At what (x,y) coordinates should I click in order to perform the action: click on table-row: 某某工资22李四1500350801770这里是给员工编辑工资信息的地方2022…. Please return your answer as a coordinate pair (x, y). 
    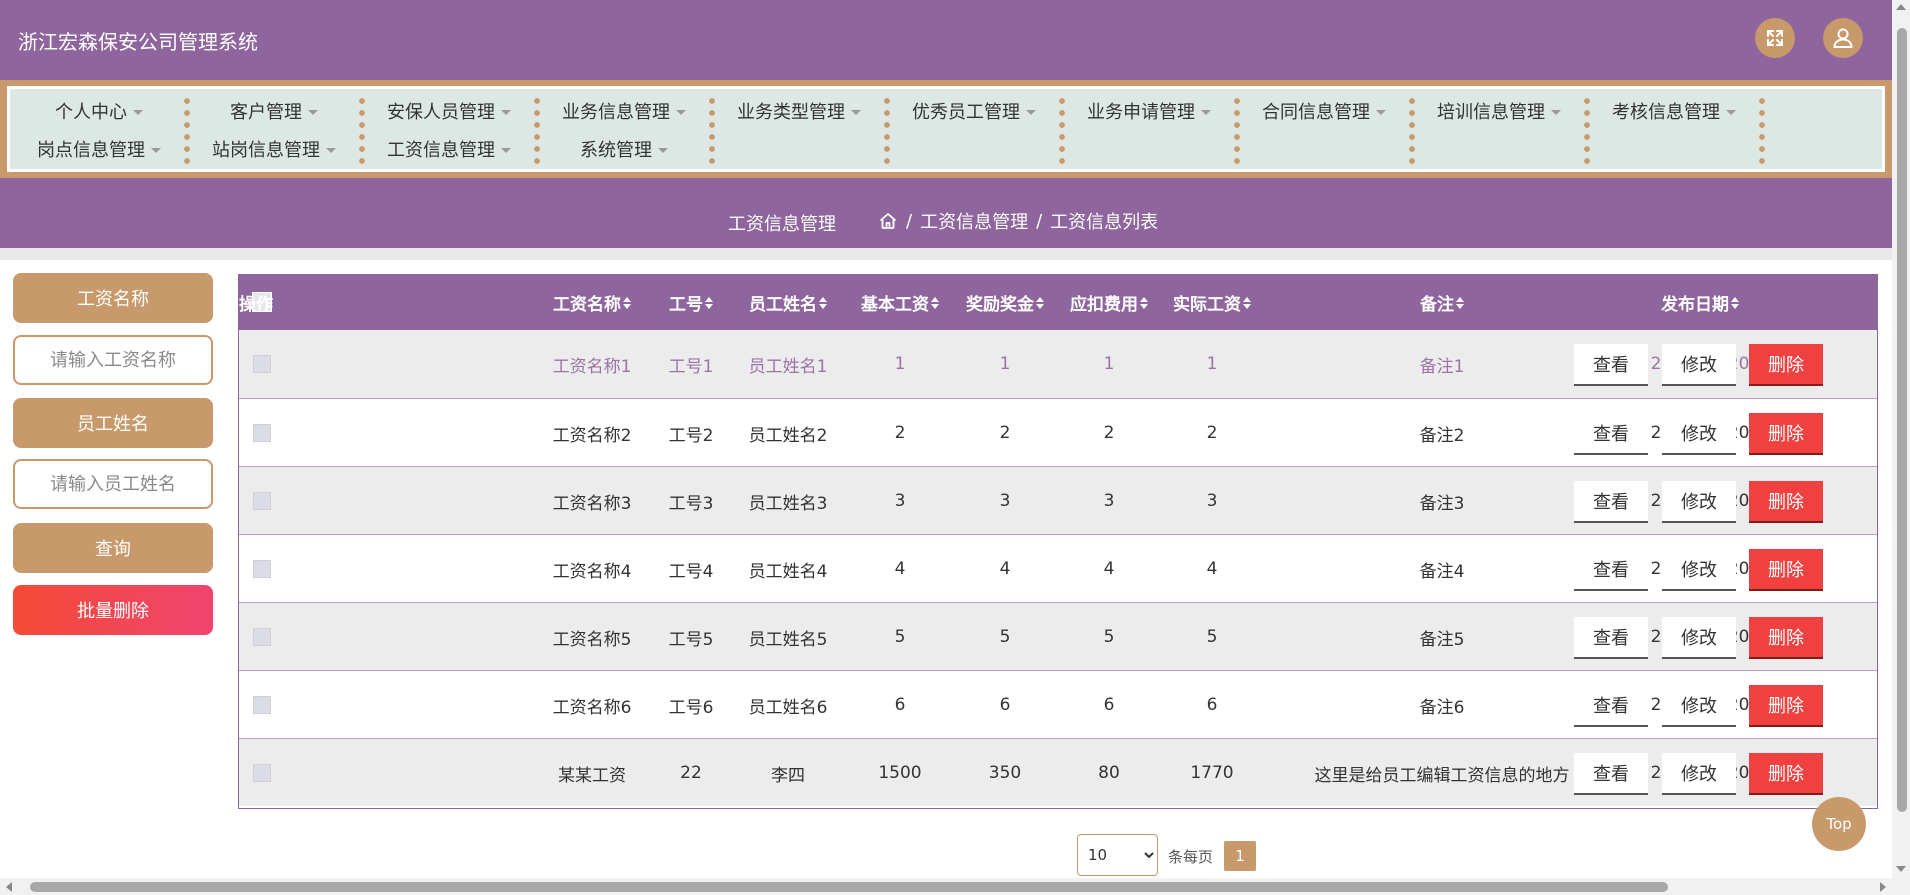
    Looking at the image, I should click on (1058, 772).